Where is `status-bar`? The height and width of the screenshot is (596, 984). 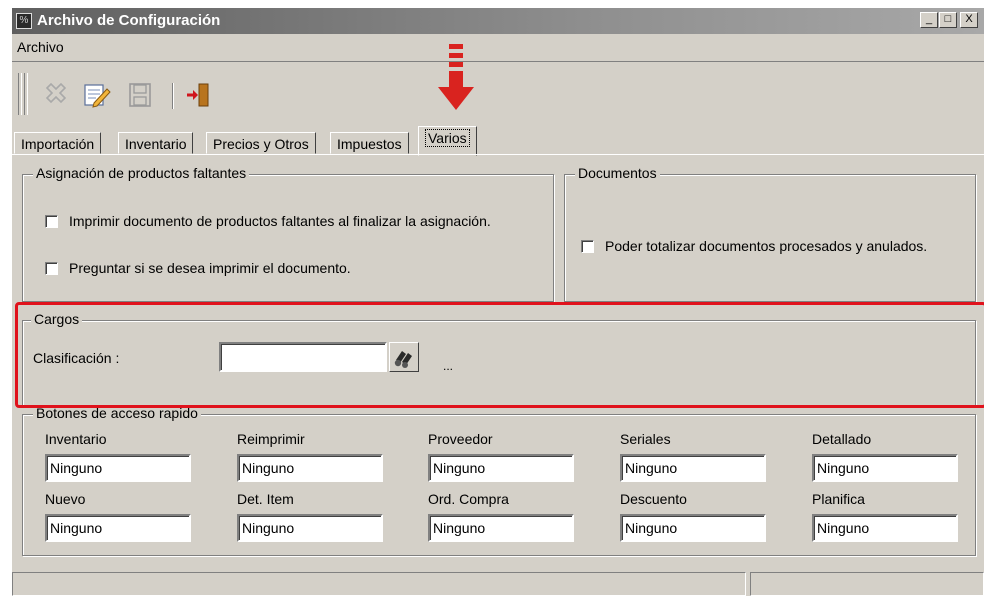 status-bar is located at coordinates (498, 582).